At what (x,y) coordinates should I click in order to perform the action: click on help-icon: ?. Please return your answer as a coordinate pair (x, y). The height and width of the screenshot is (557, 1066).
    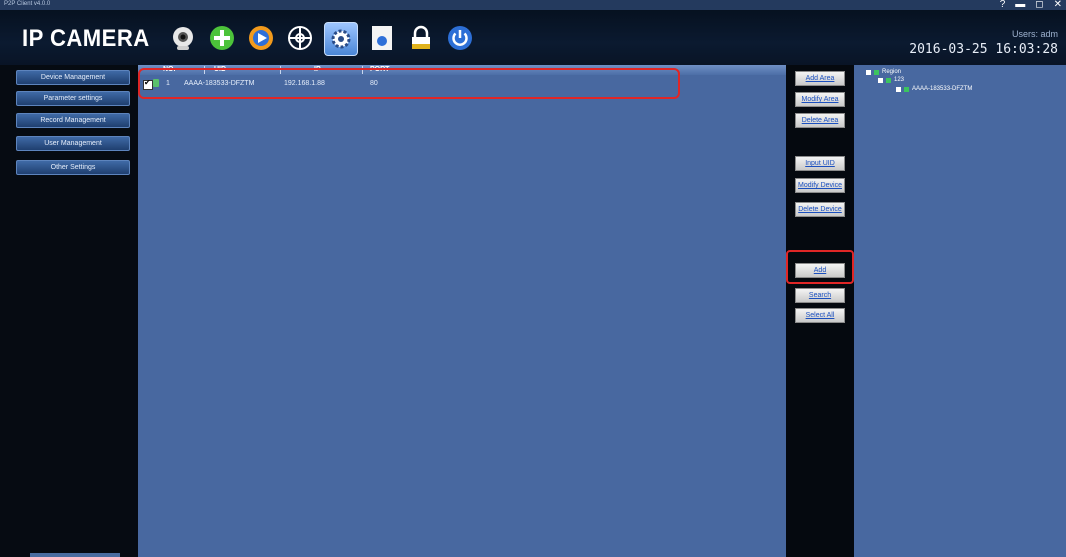
    Looking at the image, I should click on (1003, 5).